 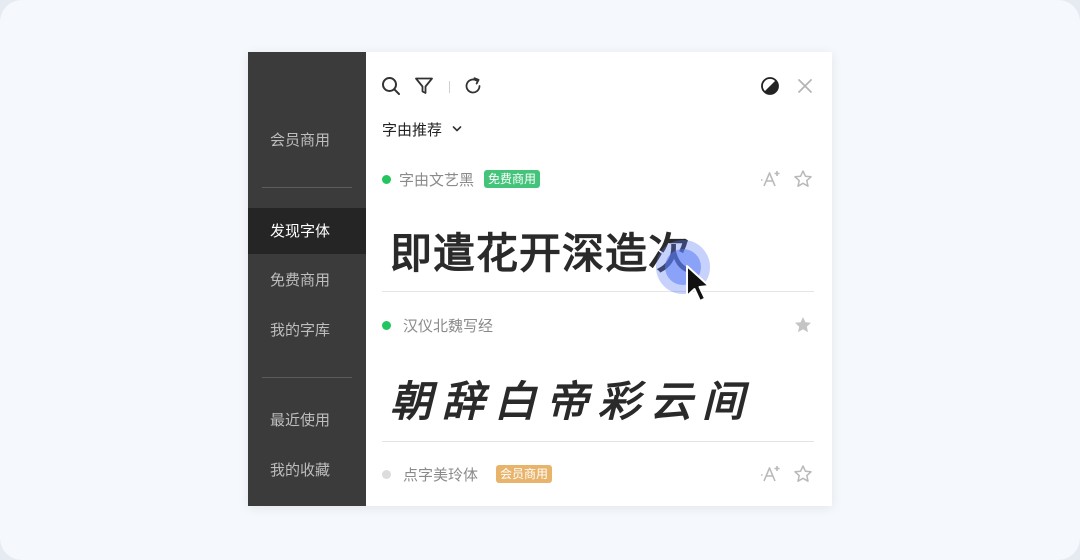 I want to click on font-sample-text: 即遣花开深造次, so click(x=540, y=250).